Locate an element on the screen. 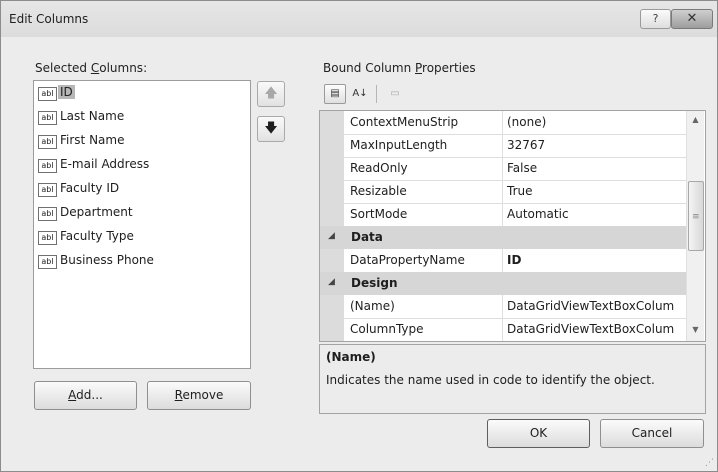 The height and width of the screenshot is (472, 718). list-item-label: E-mail Address is located at coordinates (105, 164).